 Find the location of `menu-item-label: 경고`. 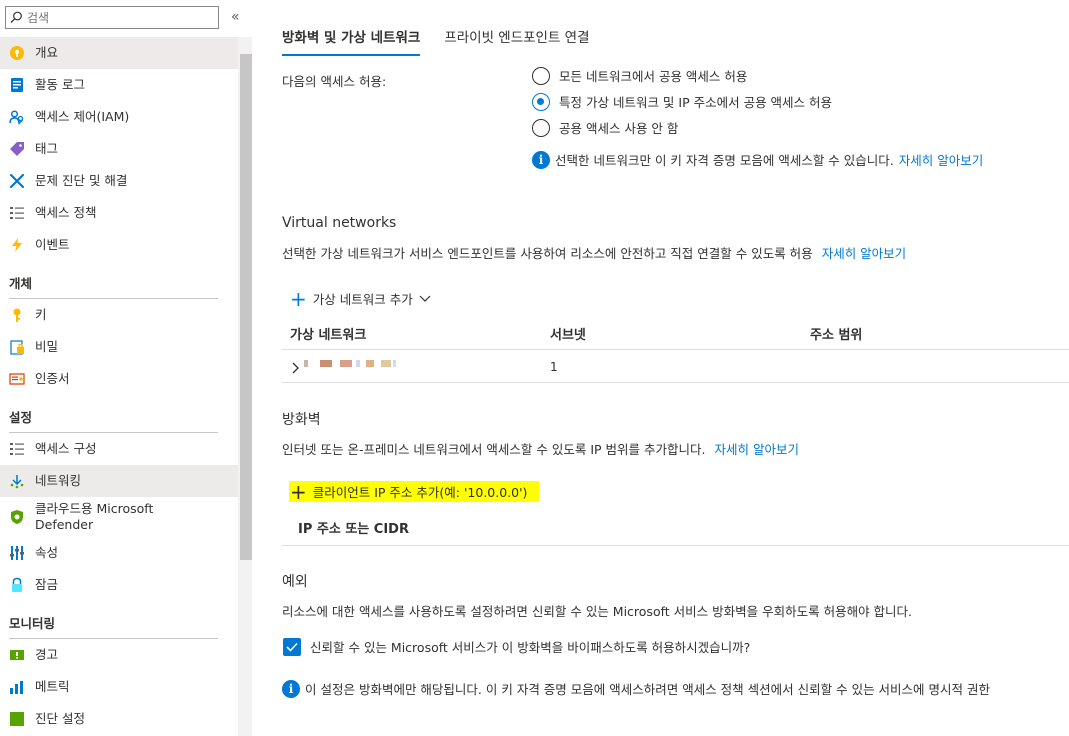

menu-item-label: 경고 is located at coordinates (47, 654).